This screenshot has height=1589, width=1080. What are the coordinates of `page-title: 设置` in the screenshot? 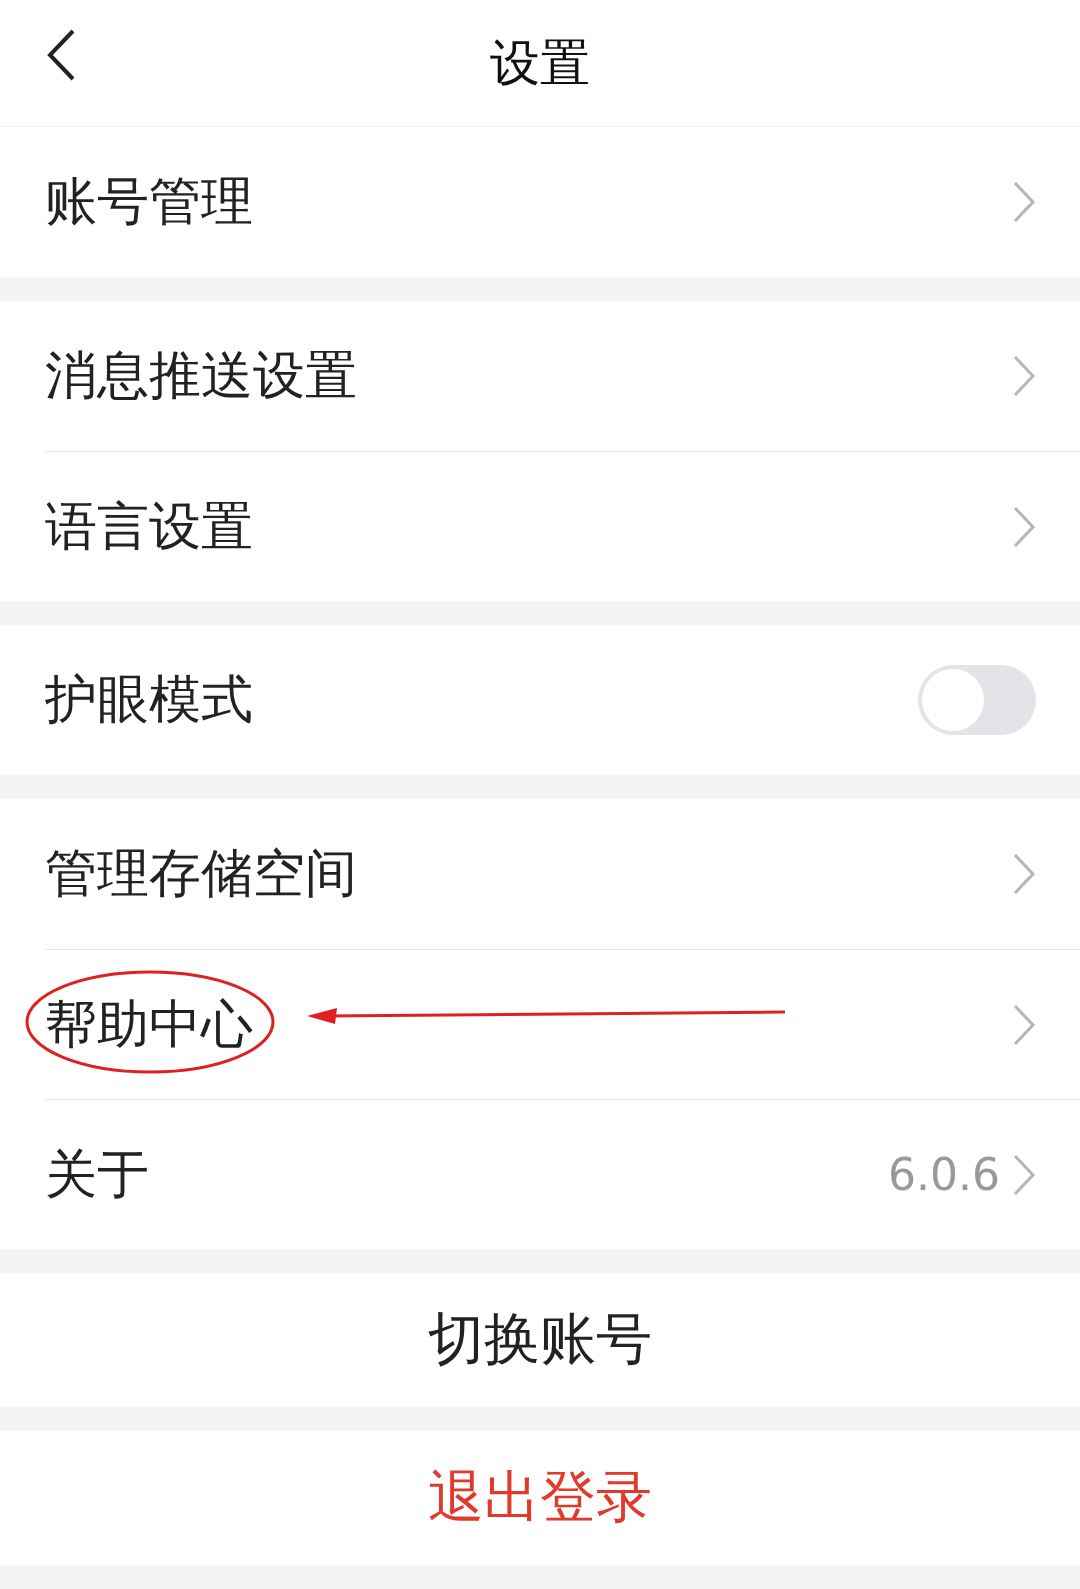 It's located at (540, 63).